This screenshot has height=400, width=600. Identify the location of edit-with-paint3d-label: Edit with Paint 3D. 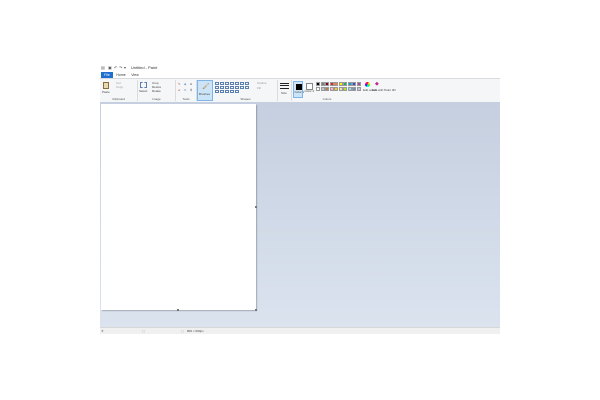
(384, 90).